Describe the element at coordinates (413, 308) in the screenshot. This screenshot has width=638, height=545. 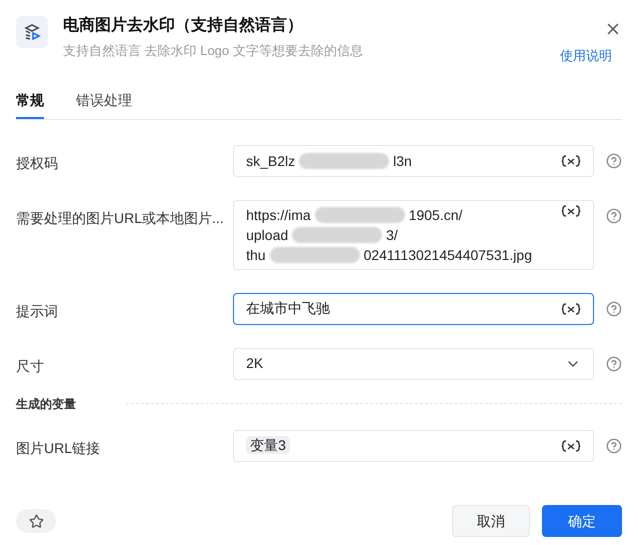
I see `input-field: 在城市中飞驰` at that location.